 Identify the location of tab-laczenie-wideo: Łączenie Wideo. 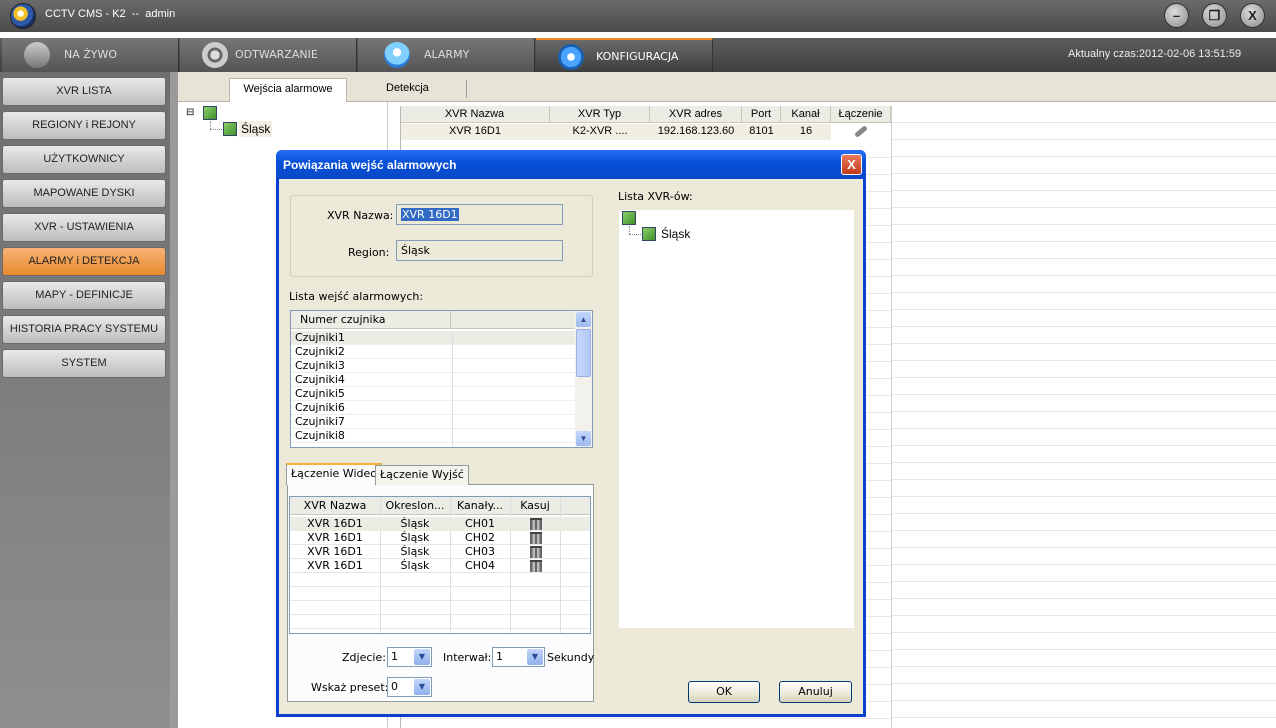
(334, 474).